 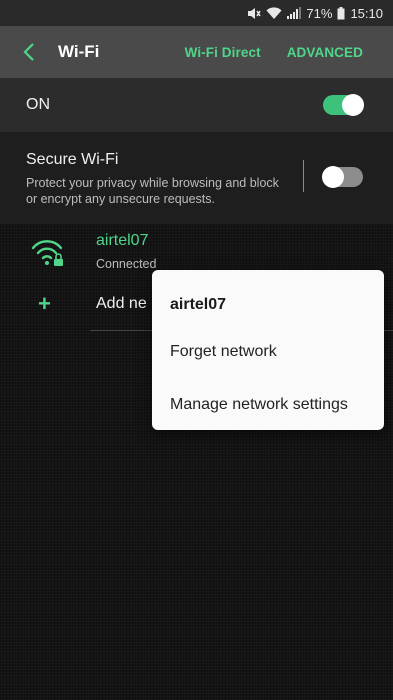 What do you see at coordinates (223, 52) in the screenshot?
I see `wifi-direct-button: Wi-Fi Direct` at bounding box center [223, 52].